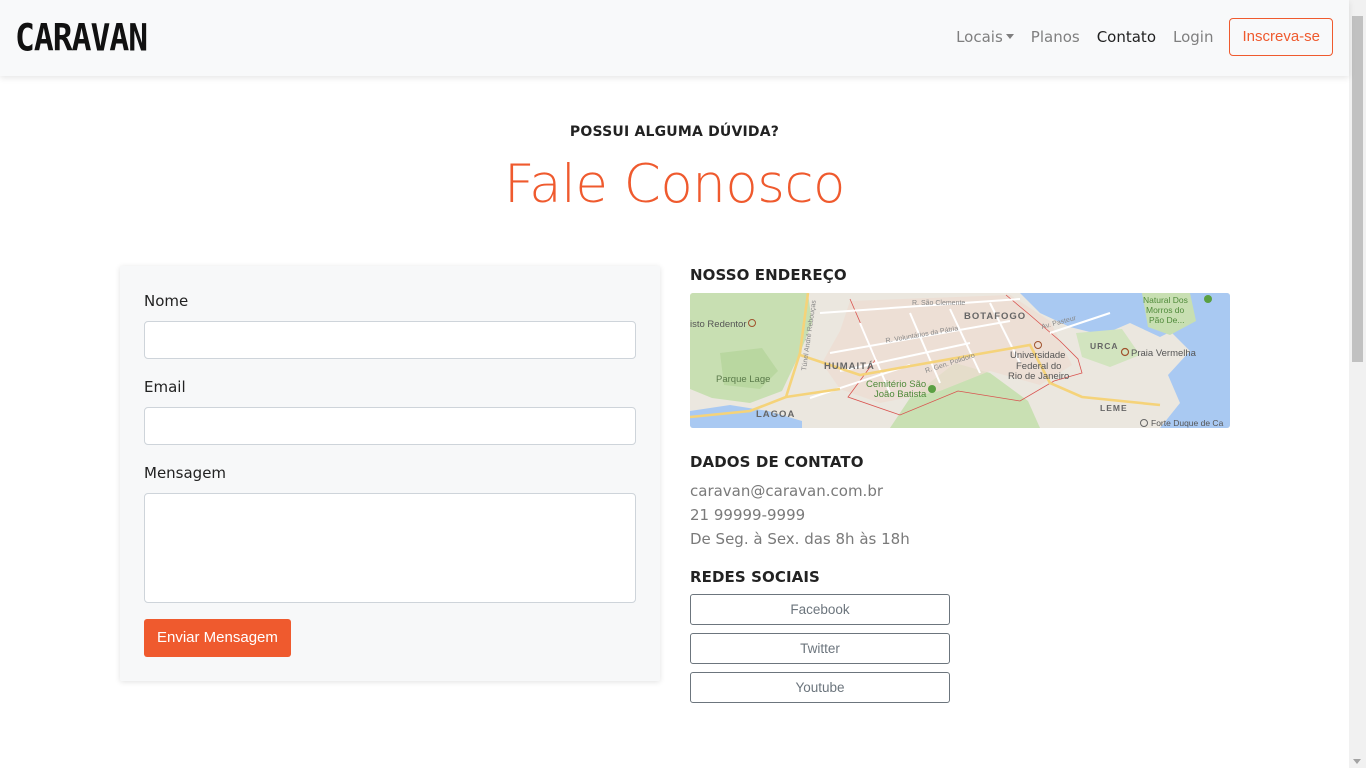 The width and height of the screenshot is (1366, 768). Describe the element at coordinates (166, 301) in the screenshot. I see `name-label: Nome` at that location.